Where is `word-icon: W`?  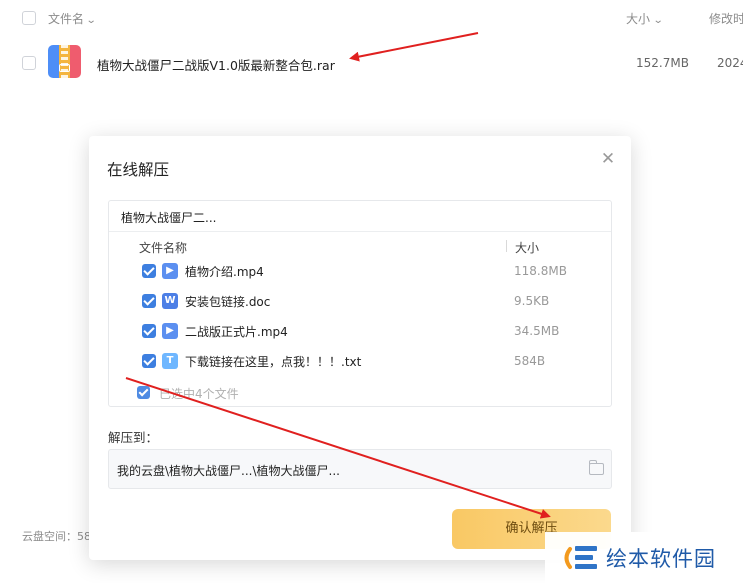 word-icon: W is located at coordinates (170, 301).